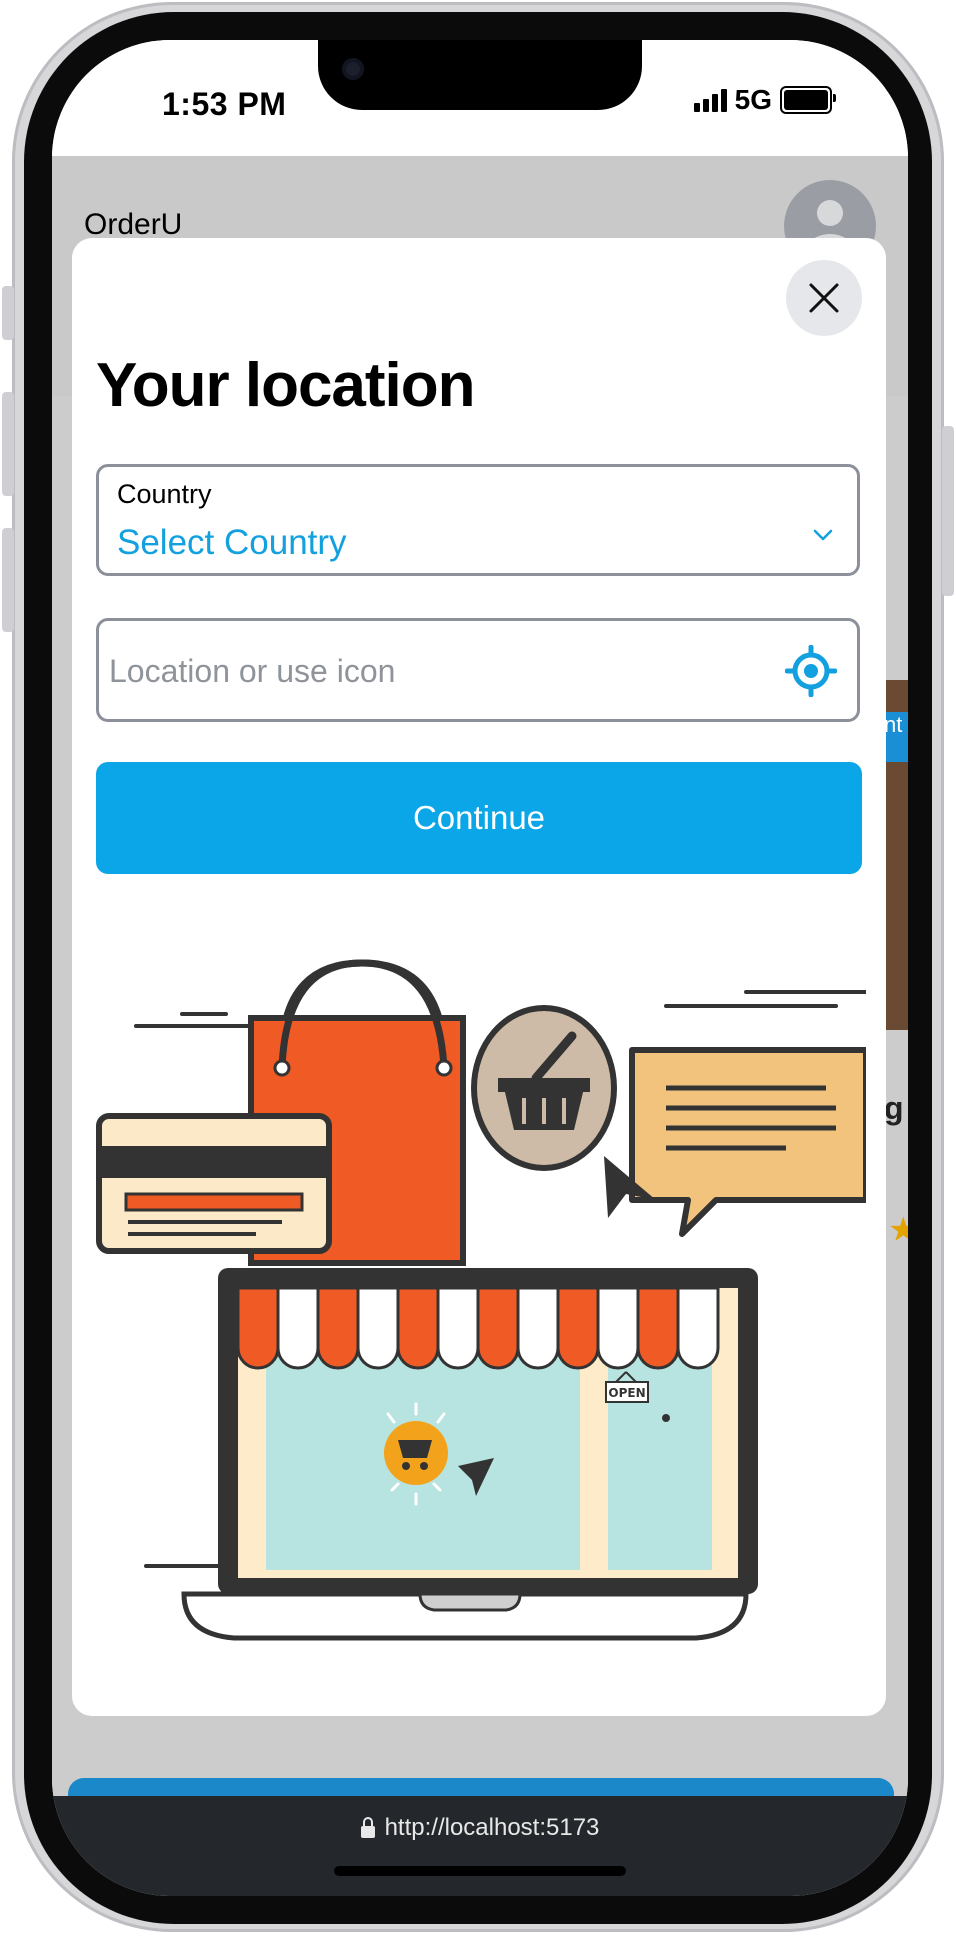  What do you see at coordinates (480, 75) in the screenshot?
I see `notch` at bounding box center [480, 75].